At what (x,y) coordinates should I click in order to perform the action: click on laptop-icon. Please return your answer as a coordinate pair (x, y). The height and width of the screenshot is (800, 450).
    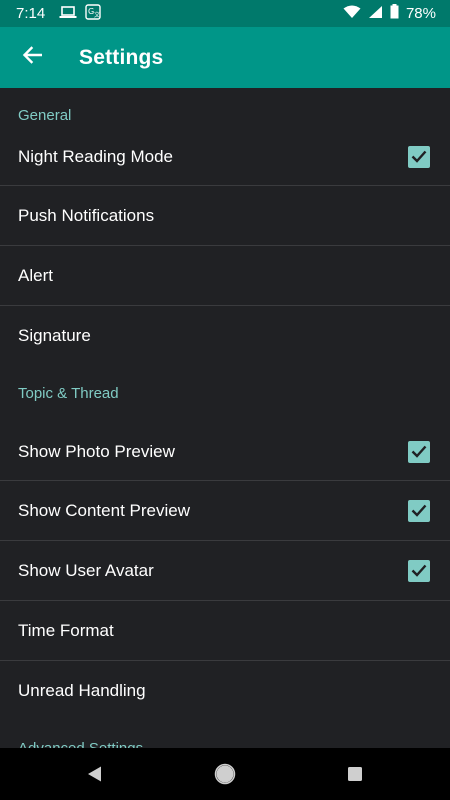
    Looking at the image, I should click on (68, 14).